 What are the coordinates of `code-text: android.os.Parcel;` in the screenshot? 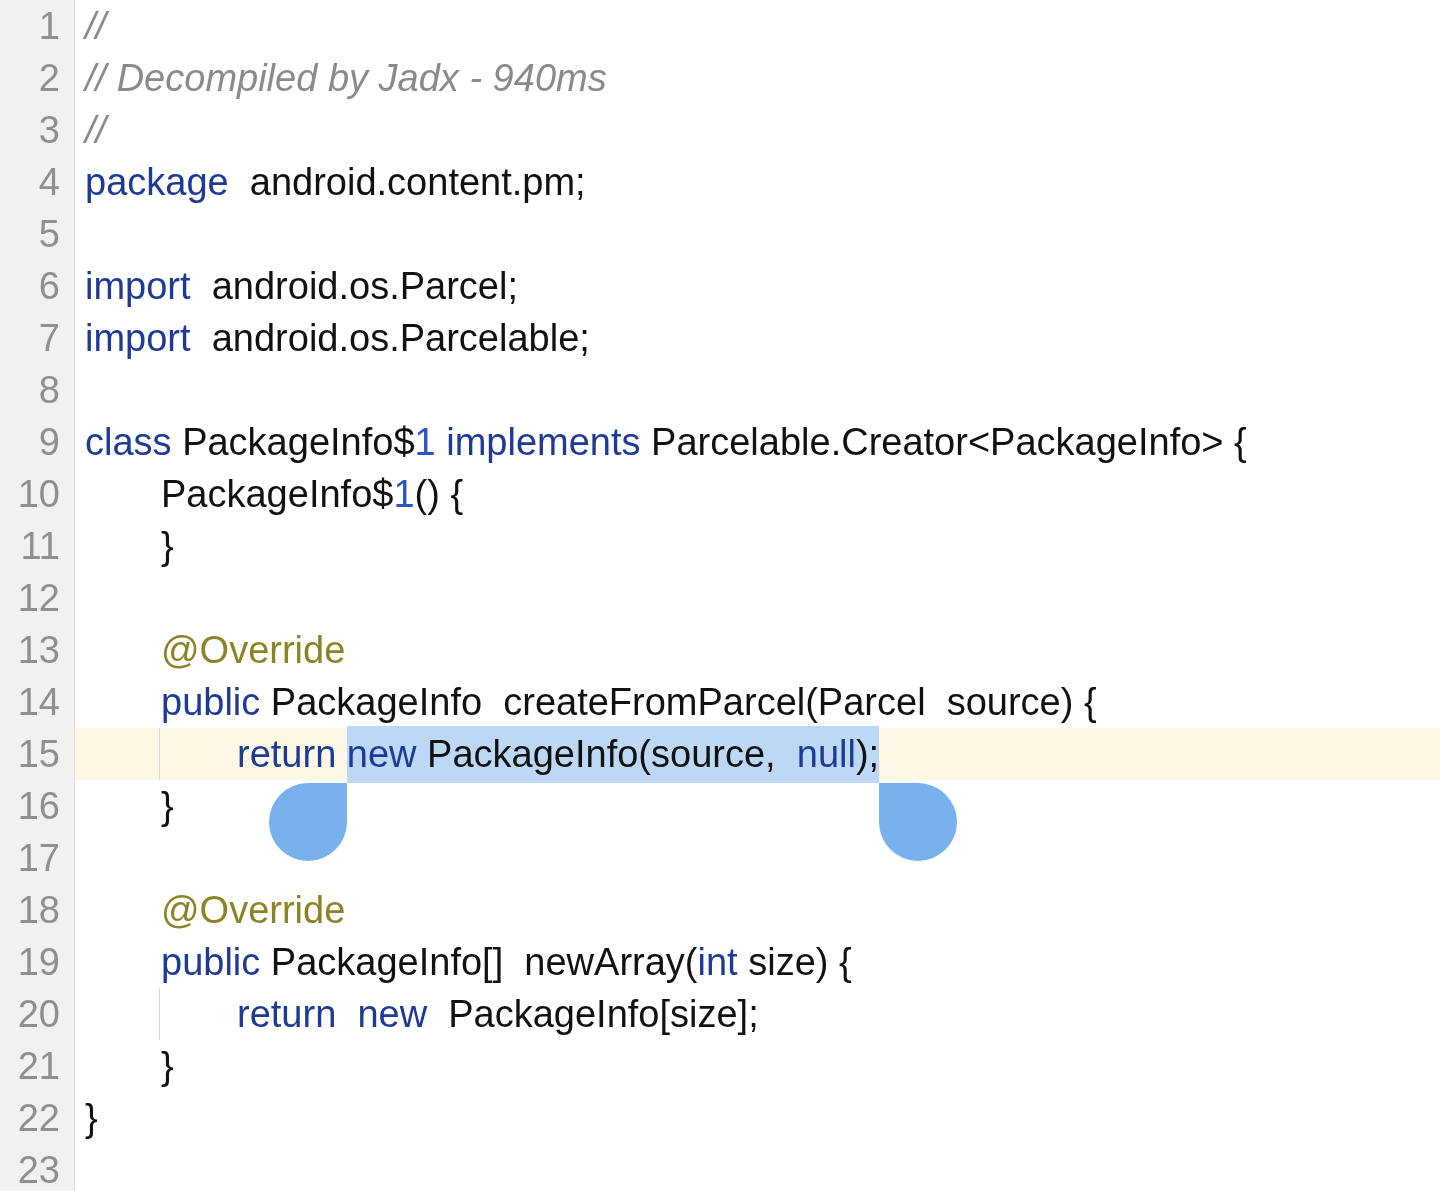 It's located at (364, 286).